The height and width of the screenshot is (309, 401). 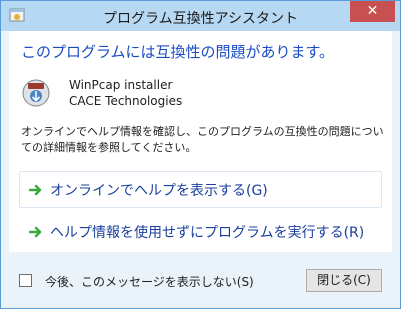 What do you see at coordinates (126, 101) in the screenshot?
I see `program-publisher: CACE Technologies` at bounding box center [126, 101].